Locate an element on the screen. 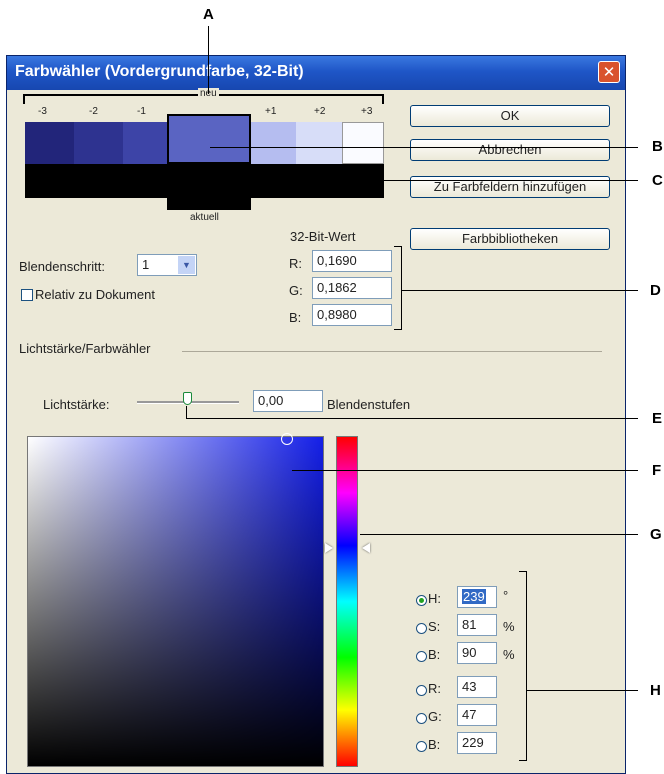 This screenshot has height=774, width=664. leader-b is located at coordinates (424, 147).